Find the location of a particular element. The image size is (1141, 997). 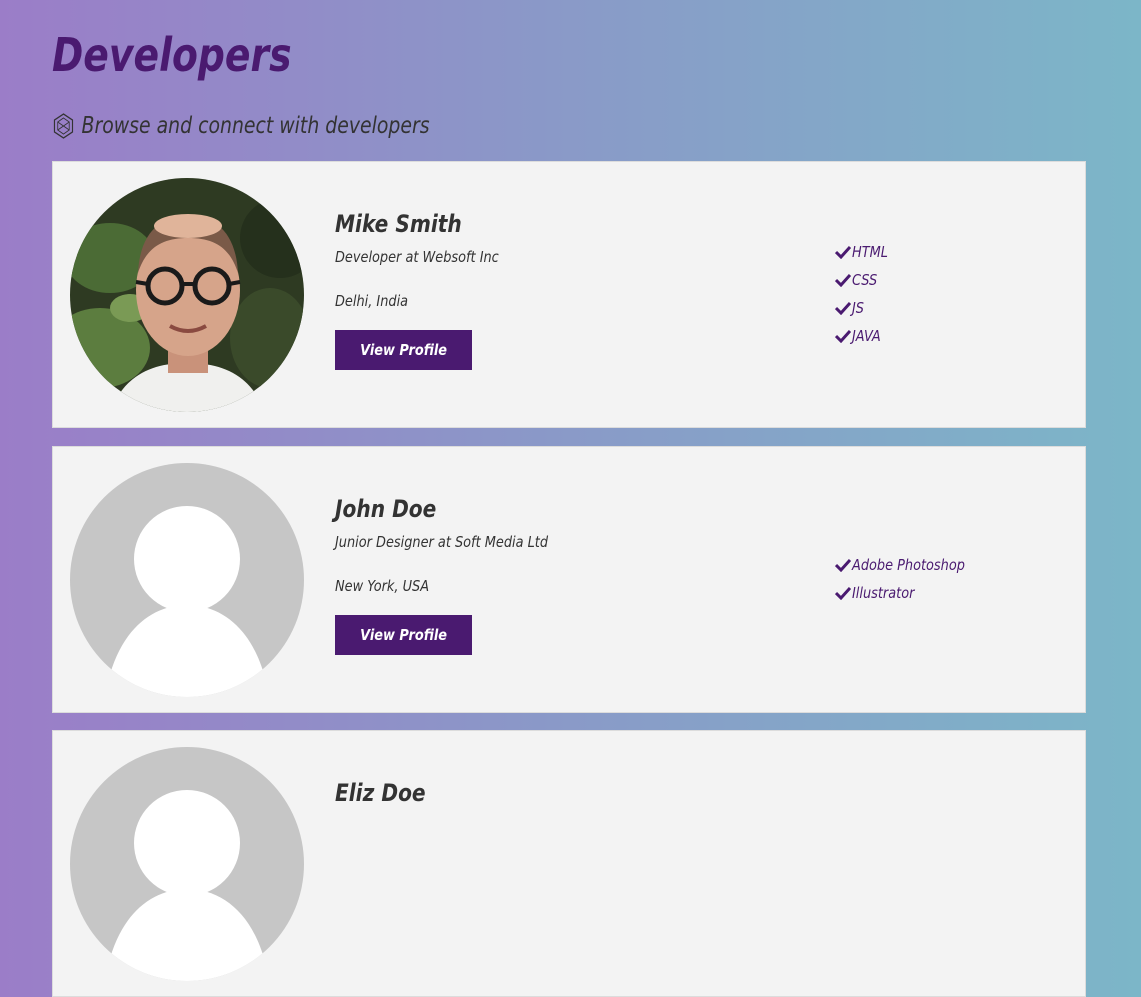

skill-label: JS is located at coordinates (858, 308).